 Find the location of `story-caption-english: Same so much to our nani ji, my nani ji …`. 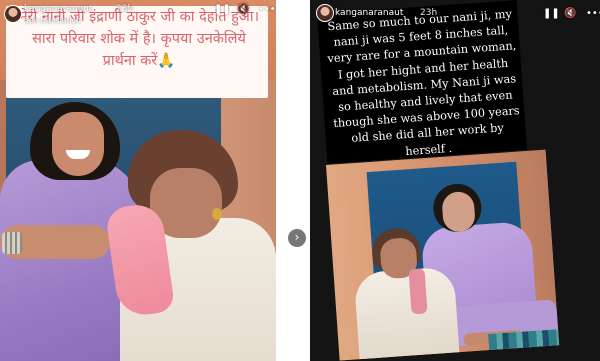

story-caption-english: Same so much to our nani ji, my nani ji … is located at coordinates (424, 82).